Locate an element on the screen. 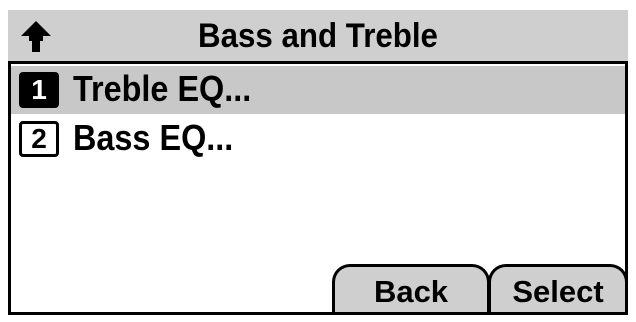 This screenshot has width=636, height=322. menu-item-number: 2 is located at coordinates (39, 139).